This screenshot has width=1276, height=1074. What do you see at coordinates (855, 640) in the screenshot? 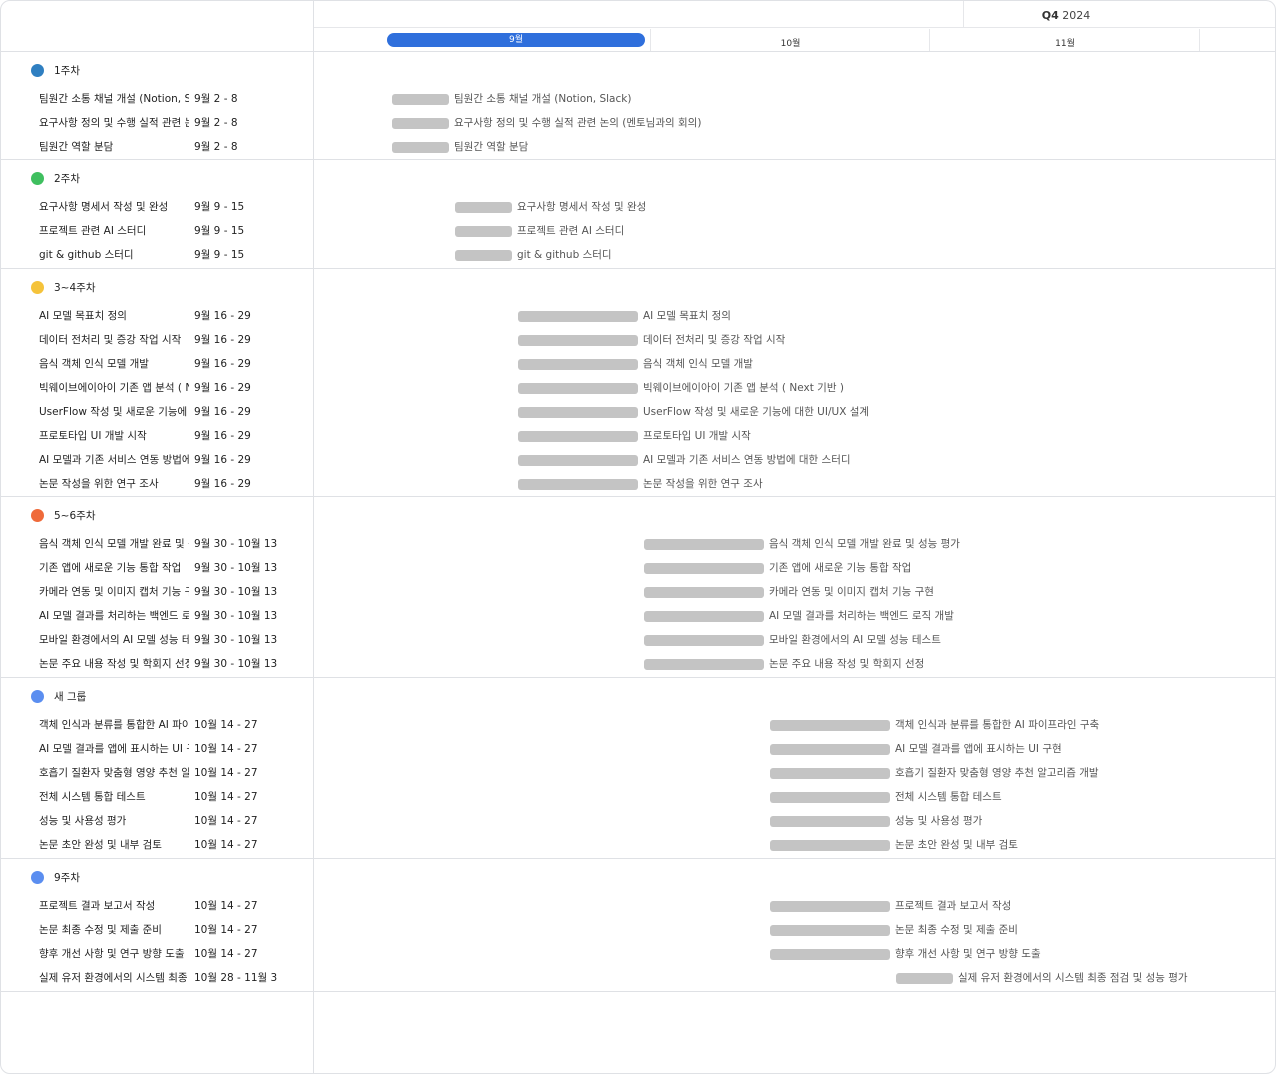
I see `task-bar-label: 모바일 환경에서의 AI 모델 성능 테스트` at bounding box center [855, 640].